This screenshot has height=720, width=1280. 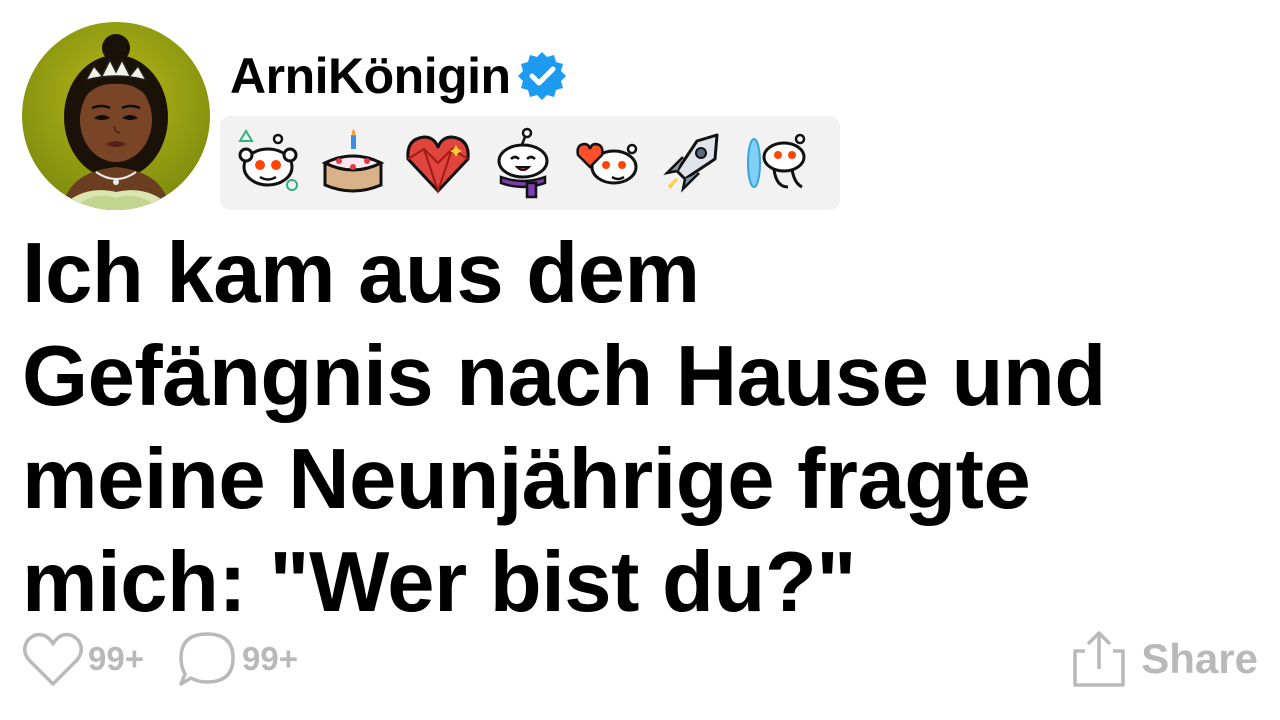 What do you see at coordinates (778, 163) in the screenshot?
I see `snoo-portal-badge-icon` at bounding box center [778, 163].